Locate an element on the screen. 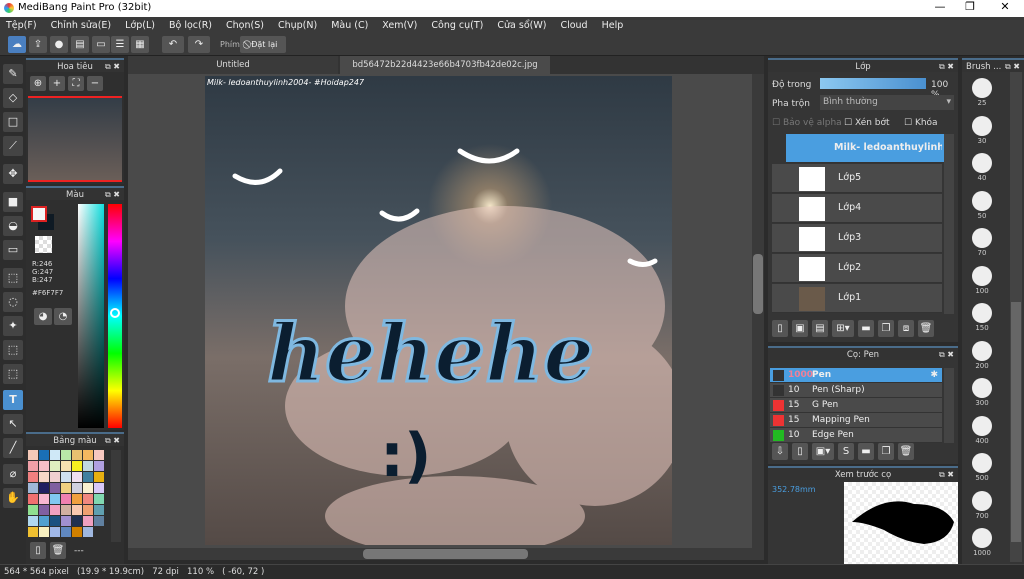 The height and width of the screenshot is (579, 1024). rectangle-tool-icon: □ is located at coordinates (13, 122).